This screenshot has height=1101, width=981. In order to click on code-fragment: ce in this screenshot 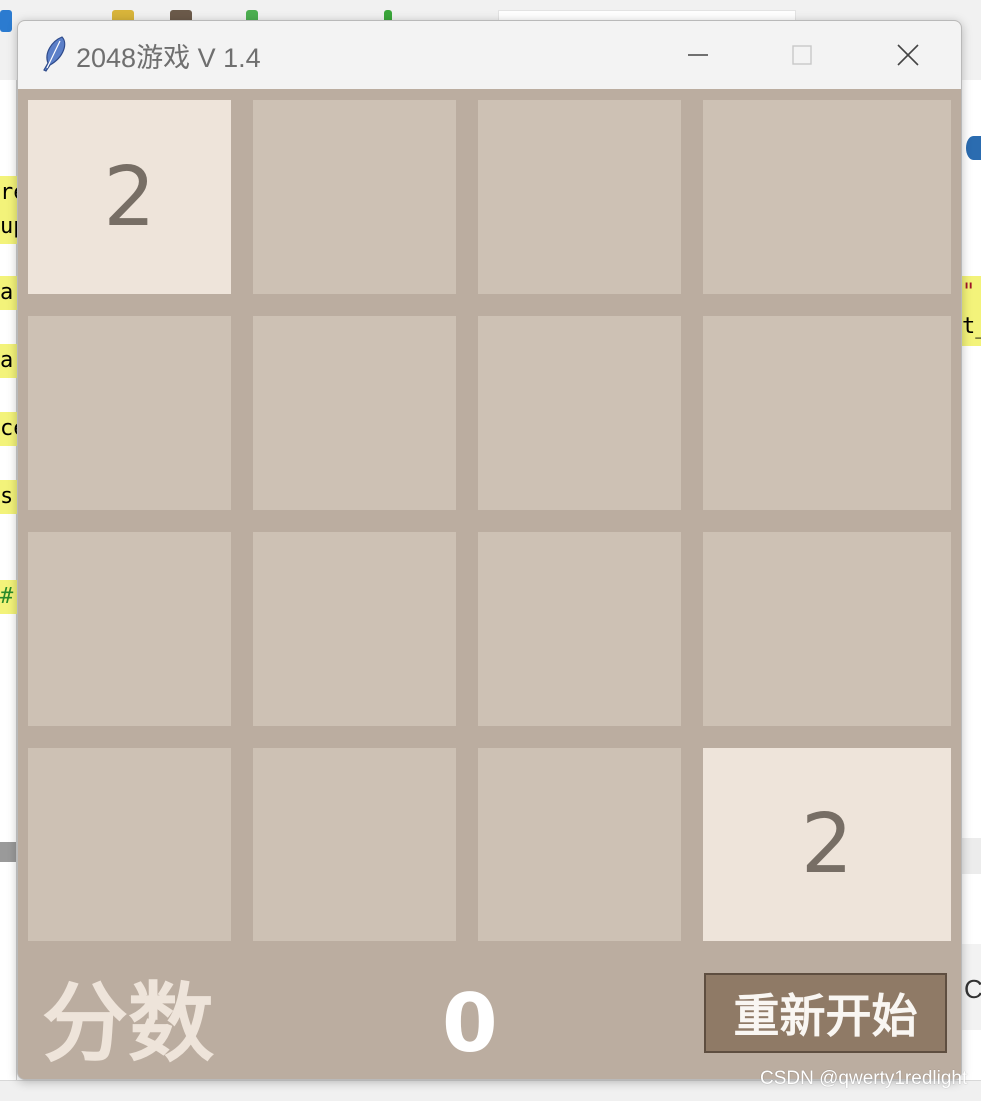, I will do `click(9, 429)`.